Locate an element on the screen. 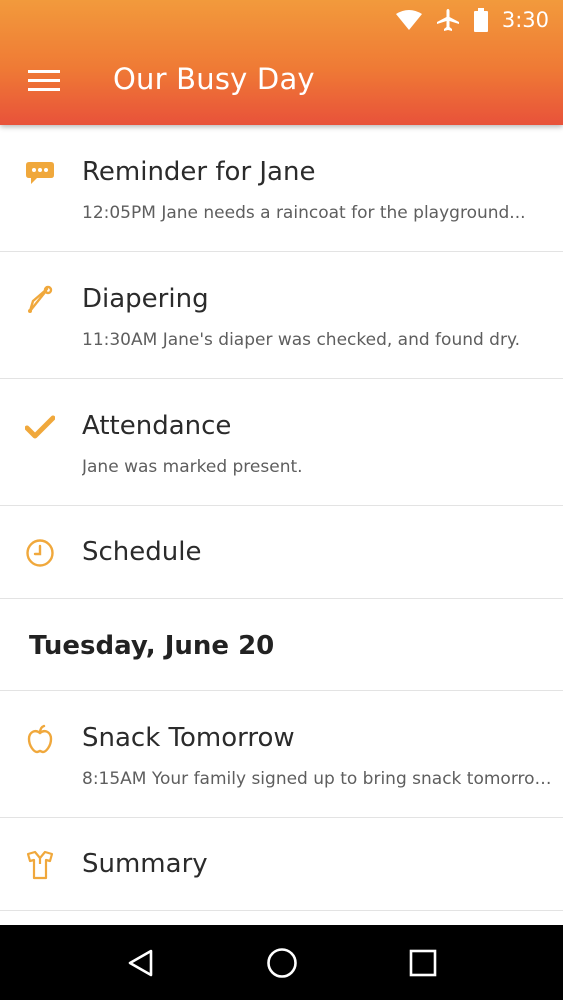  shirt-icon is located at coordinates (40, 865).